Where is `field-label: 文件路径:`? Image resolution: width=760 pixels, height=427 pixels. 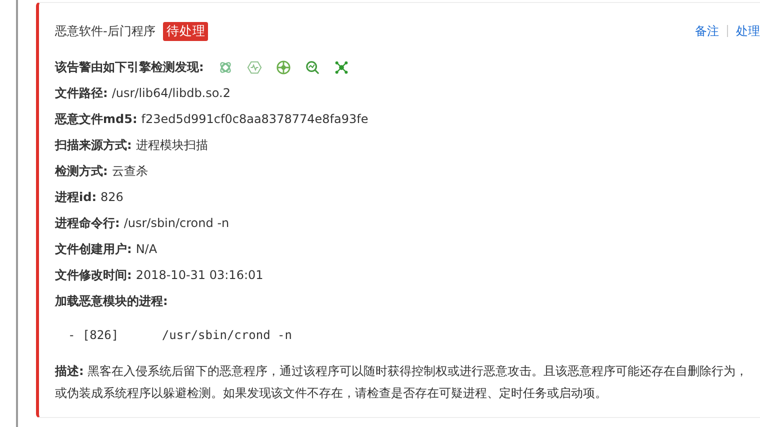
field-label: 文件路径: is located at coordinates (81, 93).